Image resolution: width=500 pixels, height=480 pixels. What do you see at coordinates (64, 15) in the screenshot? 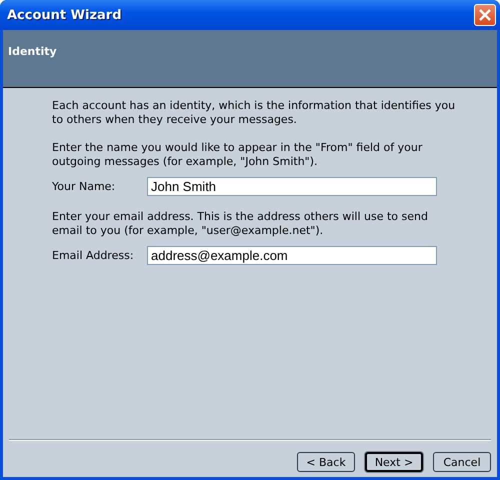
I see `window-title: Account Wizard` at bounding box center [64, 15].